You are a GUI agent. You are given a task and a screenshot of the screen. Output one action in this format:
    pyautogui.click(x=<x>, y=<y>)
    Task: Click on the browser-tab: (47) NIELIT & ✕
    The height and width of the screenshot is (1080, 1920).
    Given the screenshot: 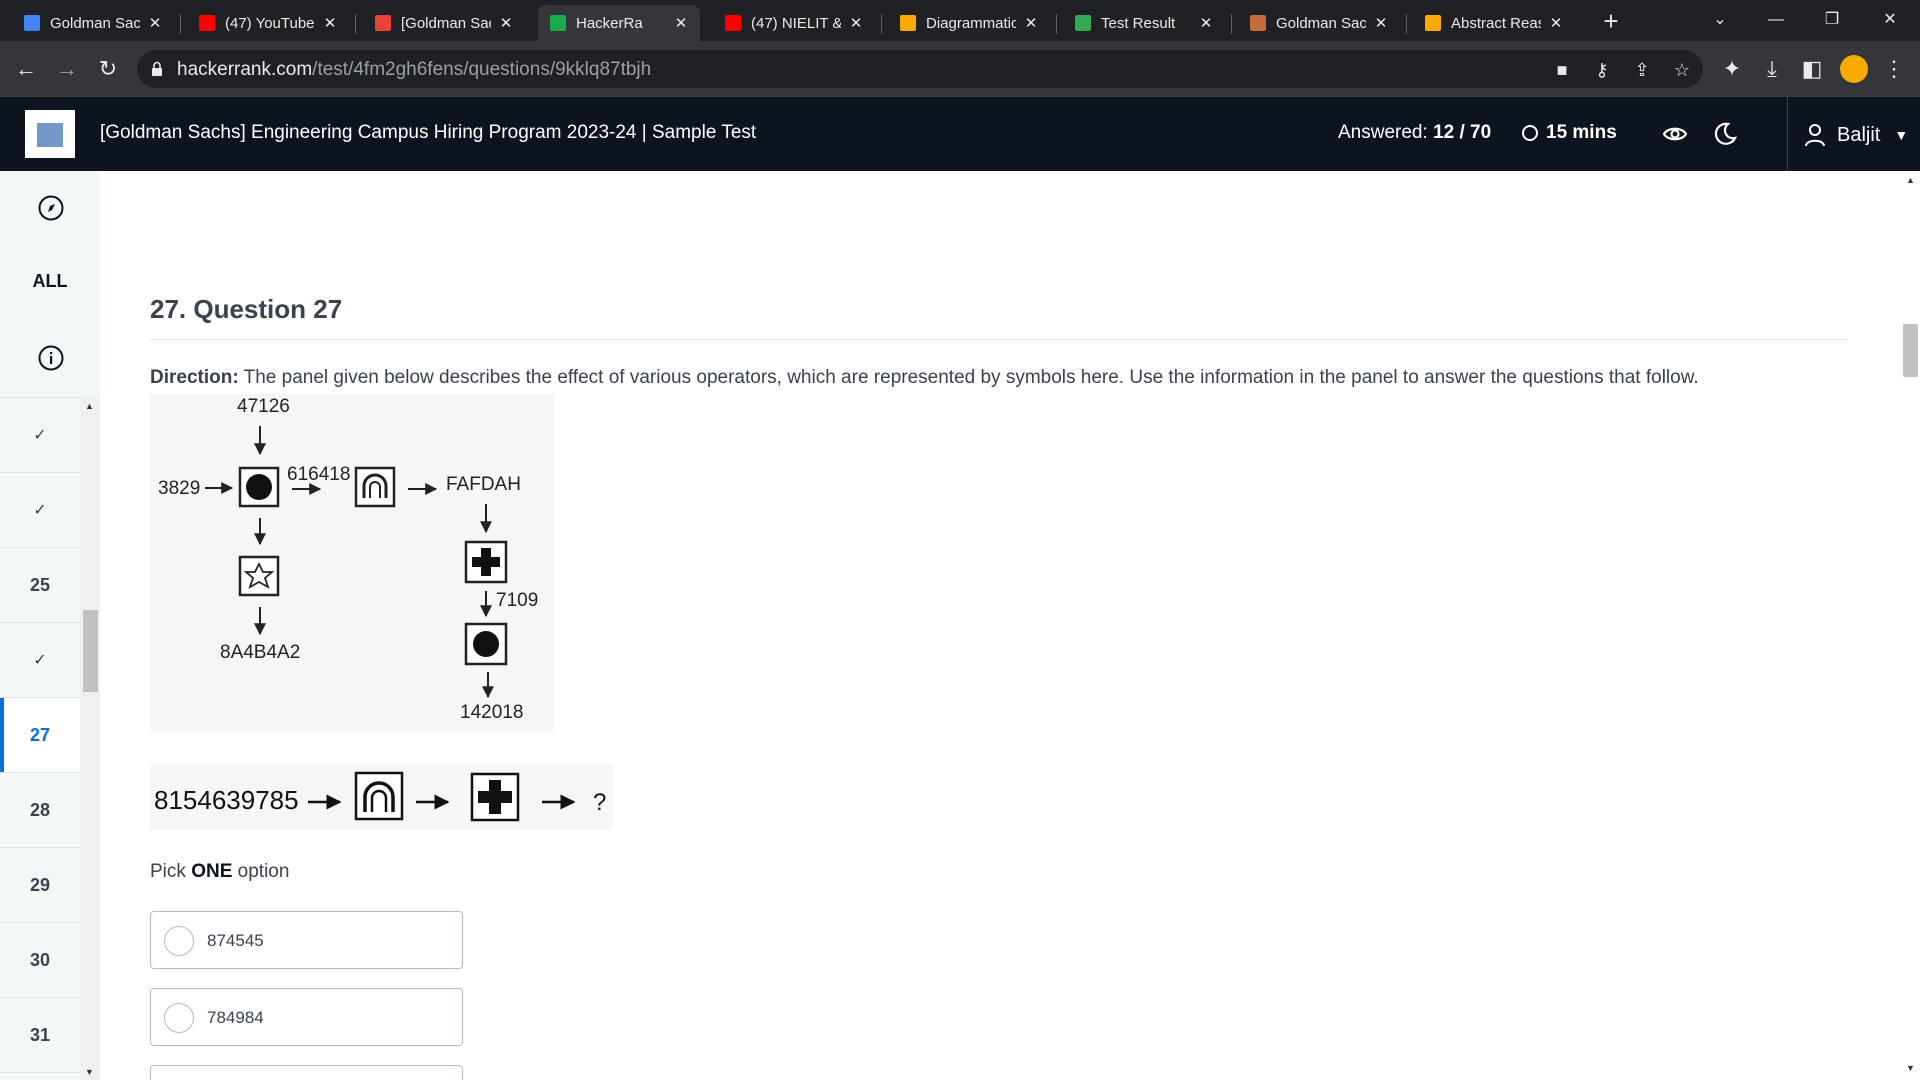 What is the action you would take?
    pyautogui.click(x=794, y=23)
    